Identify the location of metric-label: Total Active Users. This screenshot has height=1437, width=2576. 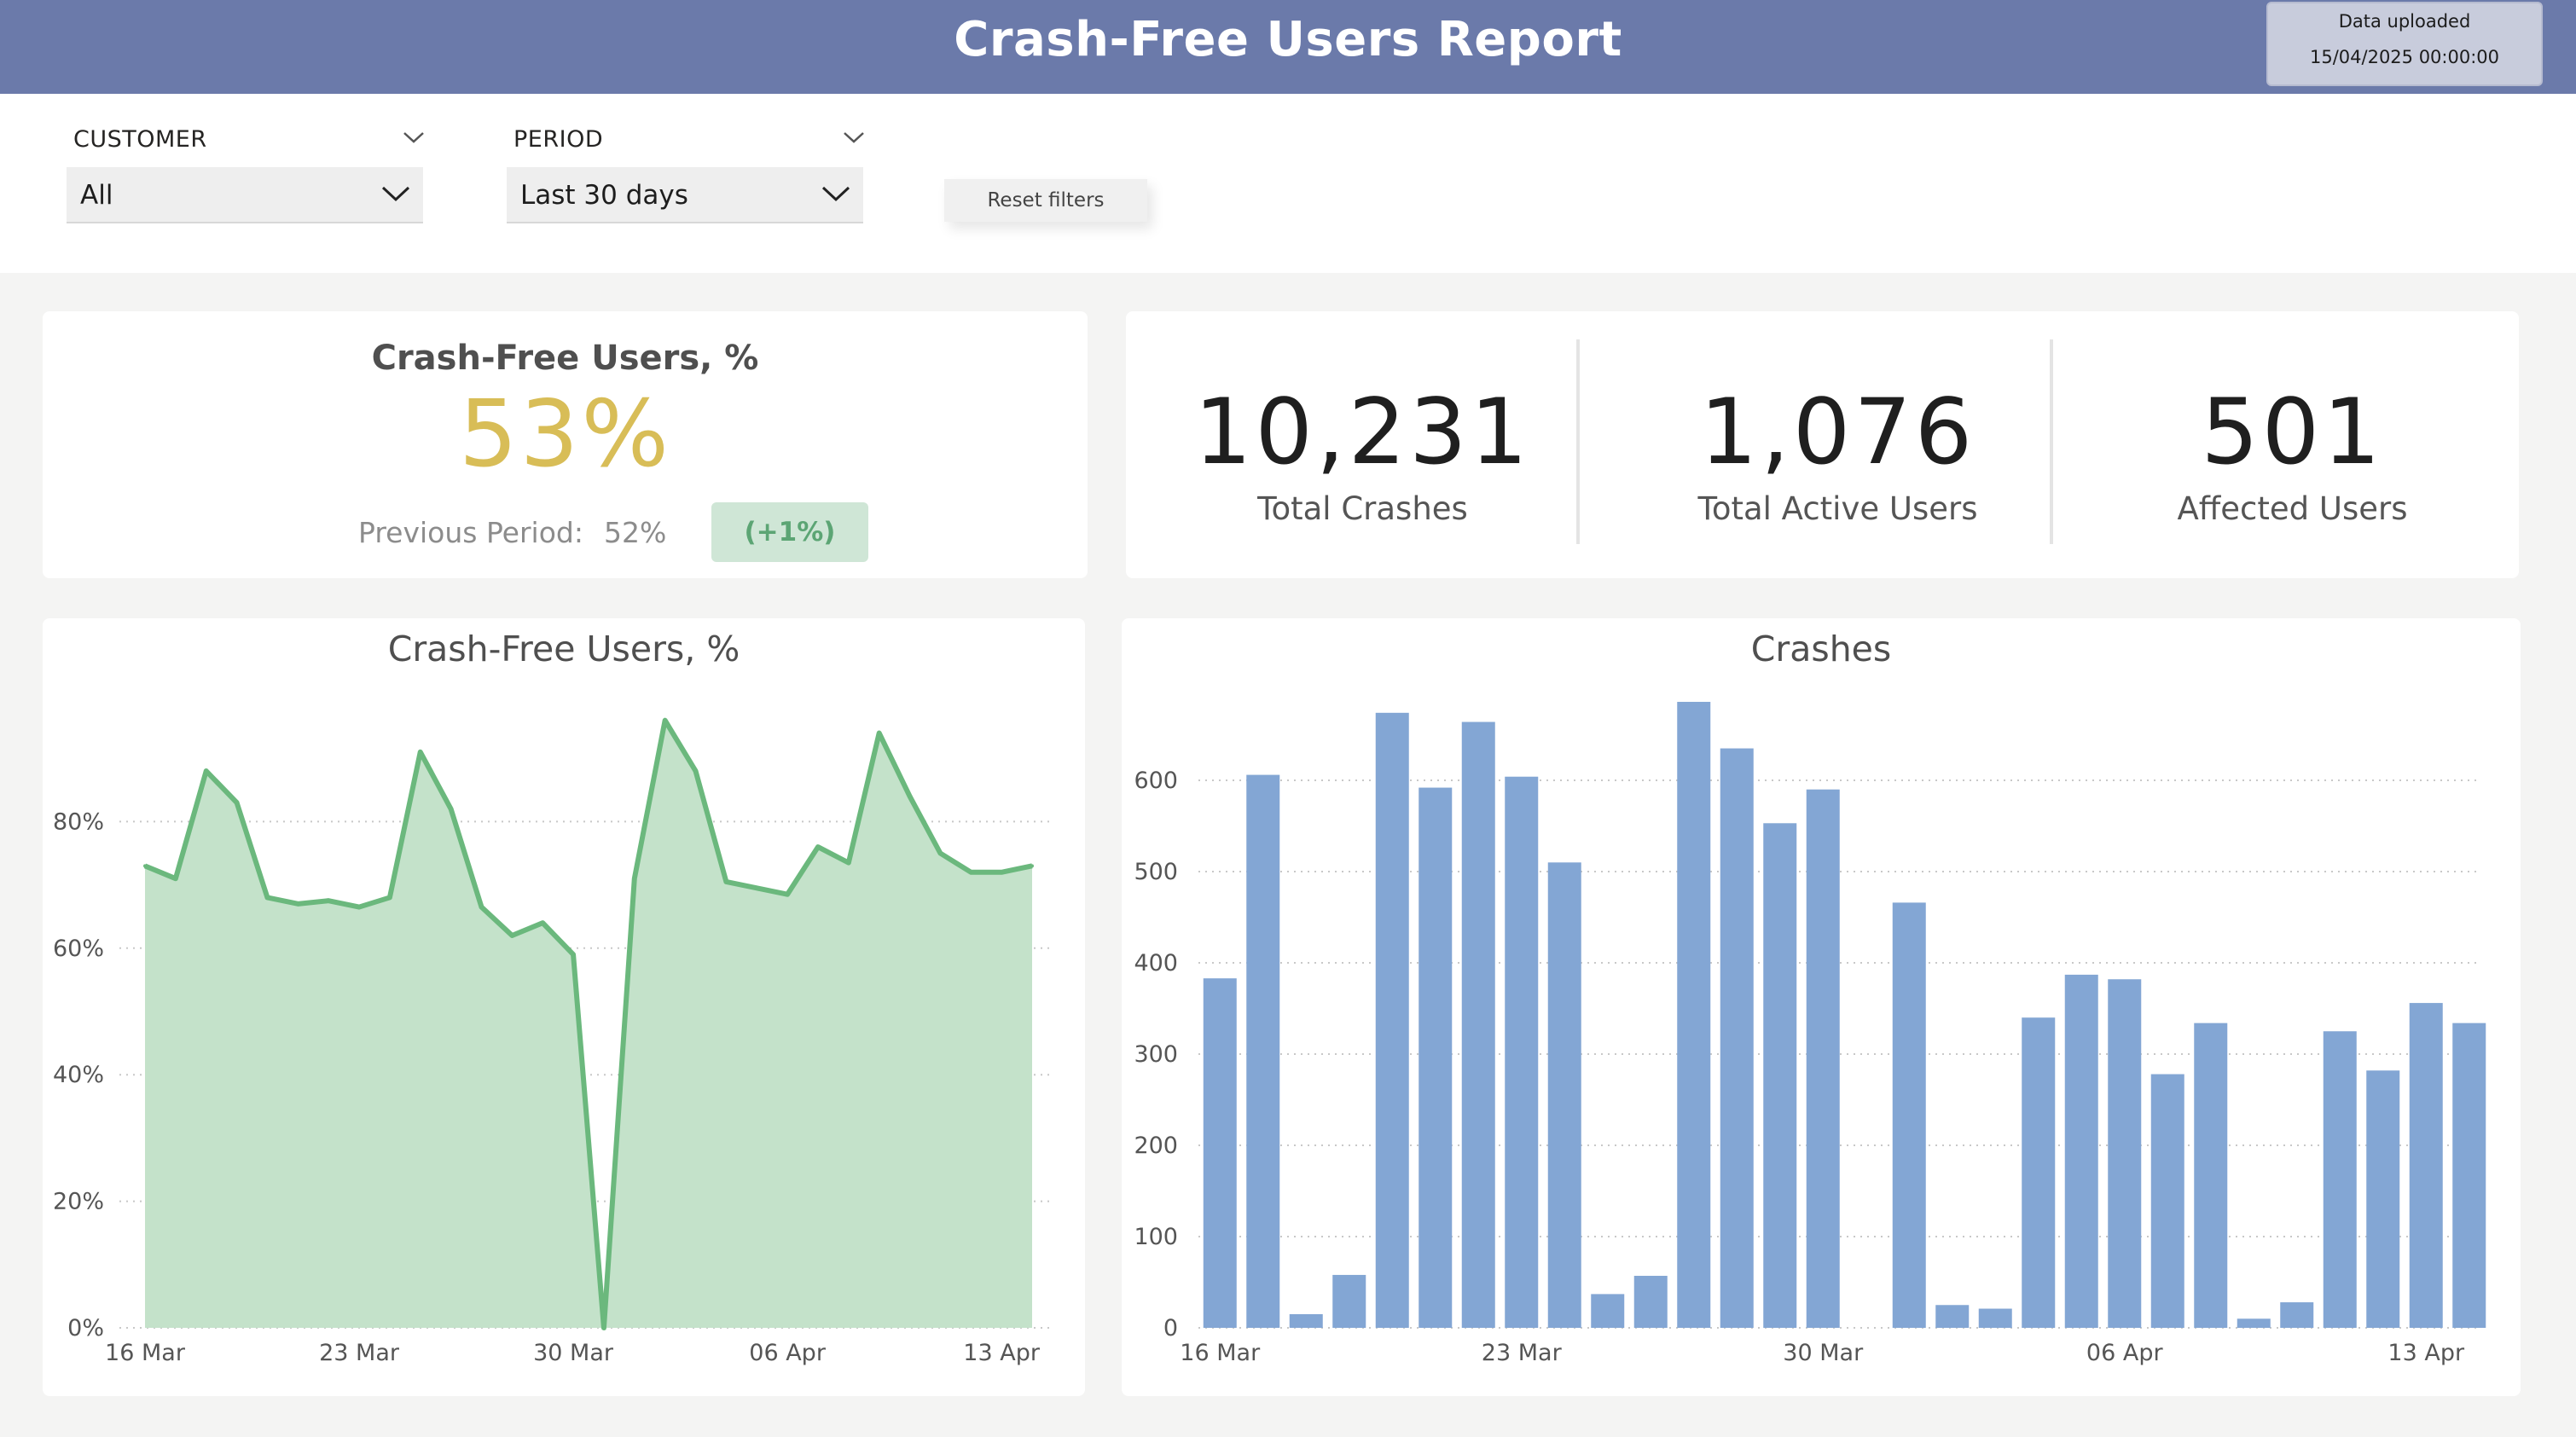
(1837, 508).